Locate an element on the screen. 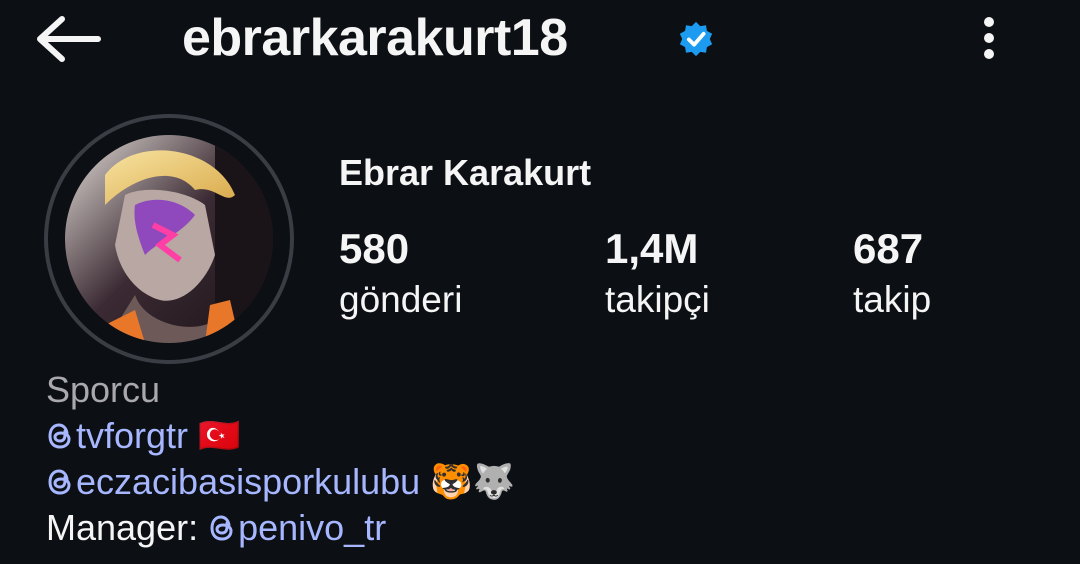 The height and width of the screenshot is (564, 1080). stat-posts-value: 580 is located at coordinates (374, 248).